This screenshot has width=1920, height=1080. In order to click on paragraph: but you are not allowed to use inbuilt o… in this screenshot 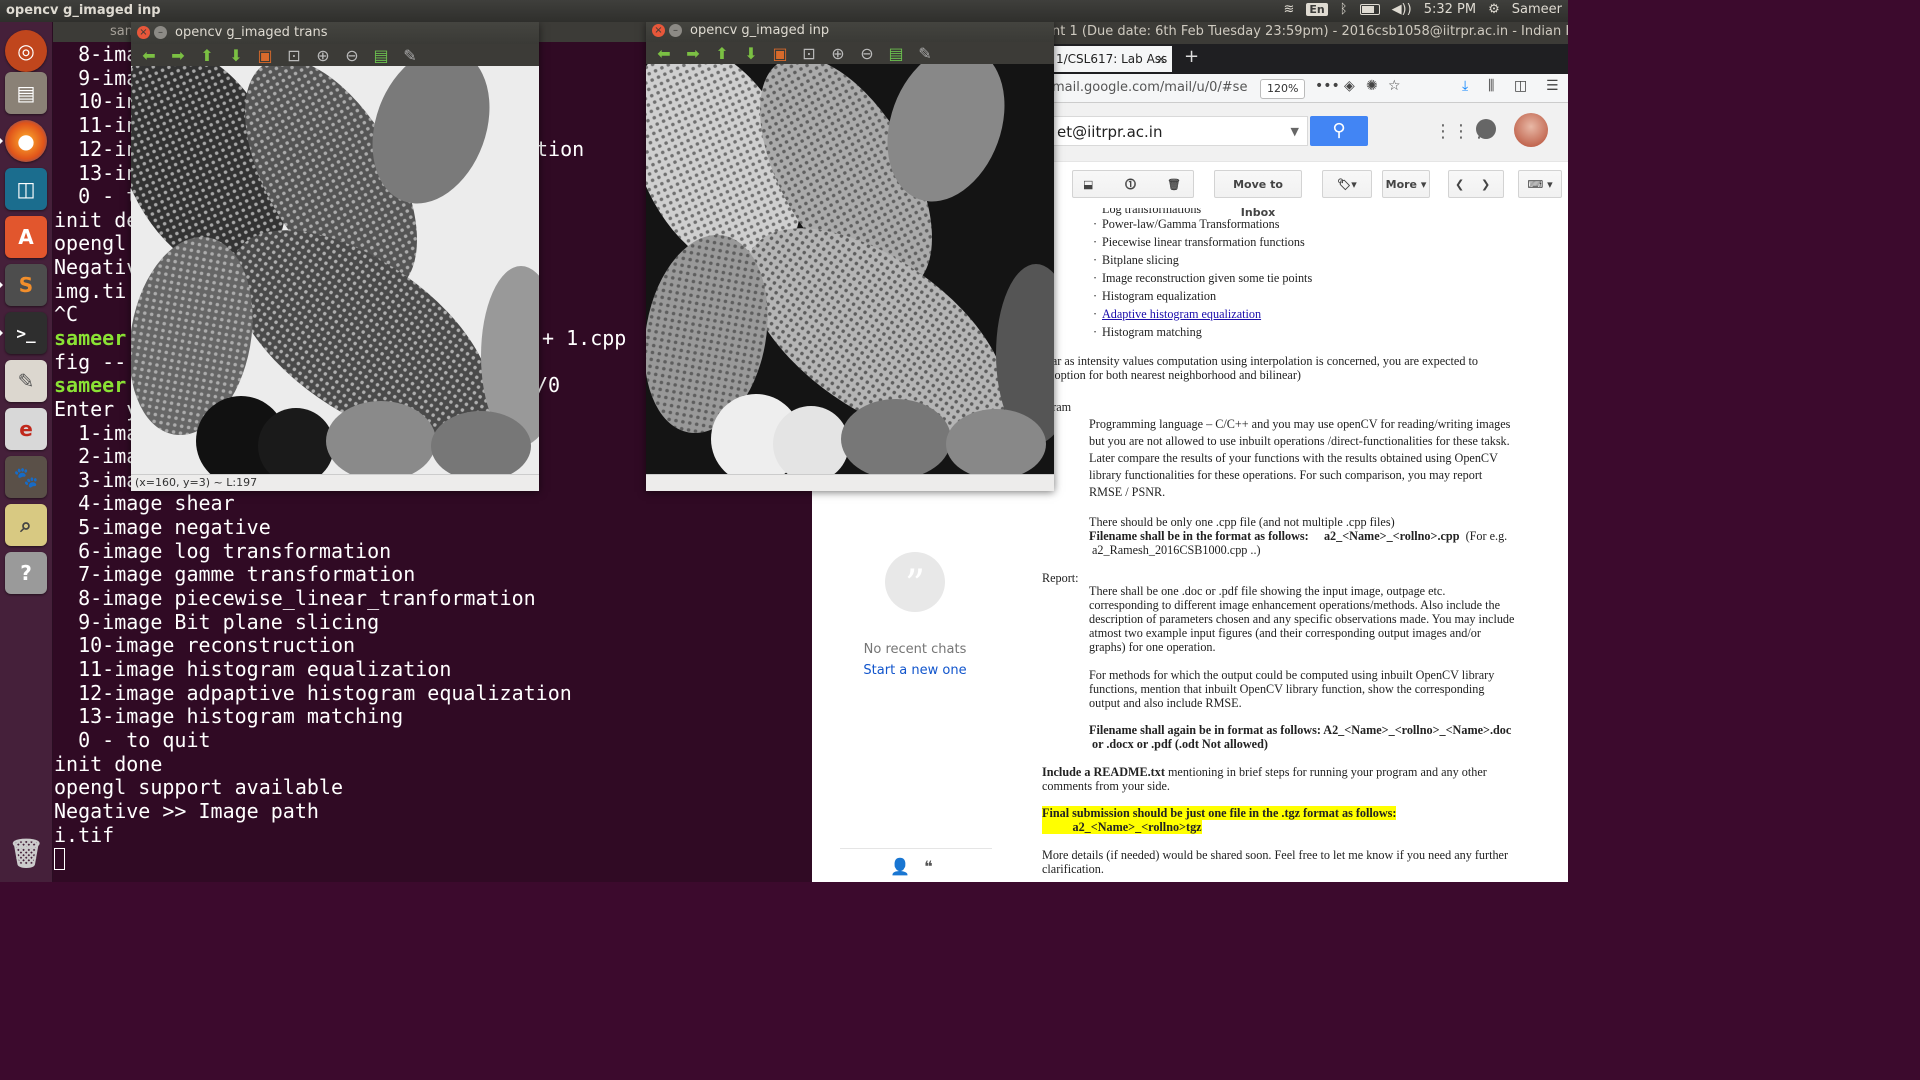, I will do `click(1299, 441)`.